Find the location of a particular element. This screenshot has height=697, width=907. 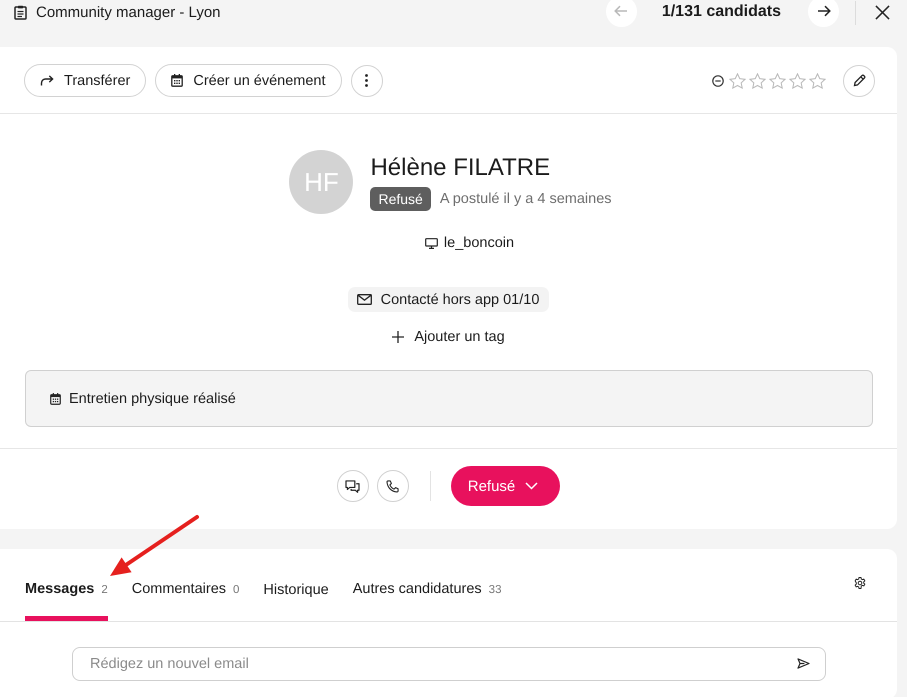

monitor-icon is located at coordinates (431, 243).